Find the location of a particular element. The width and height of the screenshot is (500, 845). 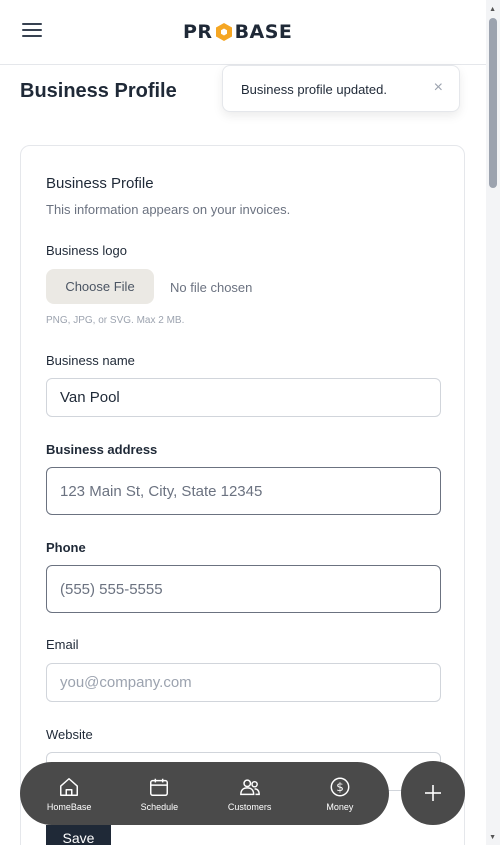

scroll-down-arrow-icon: ▼ is located at coordinates (492, 837).